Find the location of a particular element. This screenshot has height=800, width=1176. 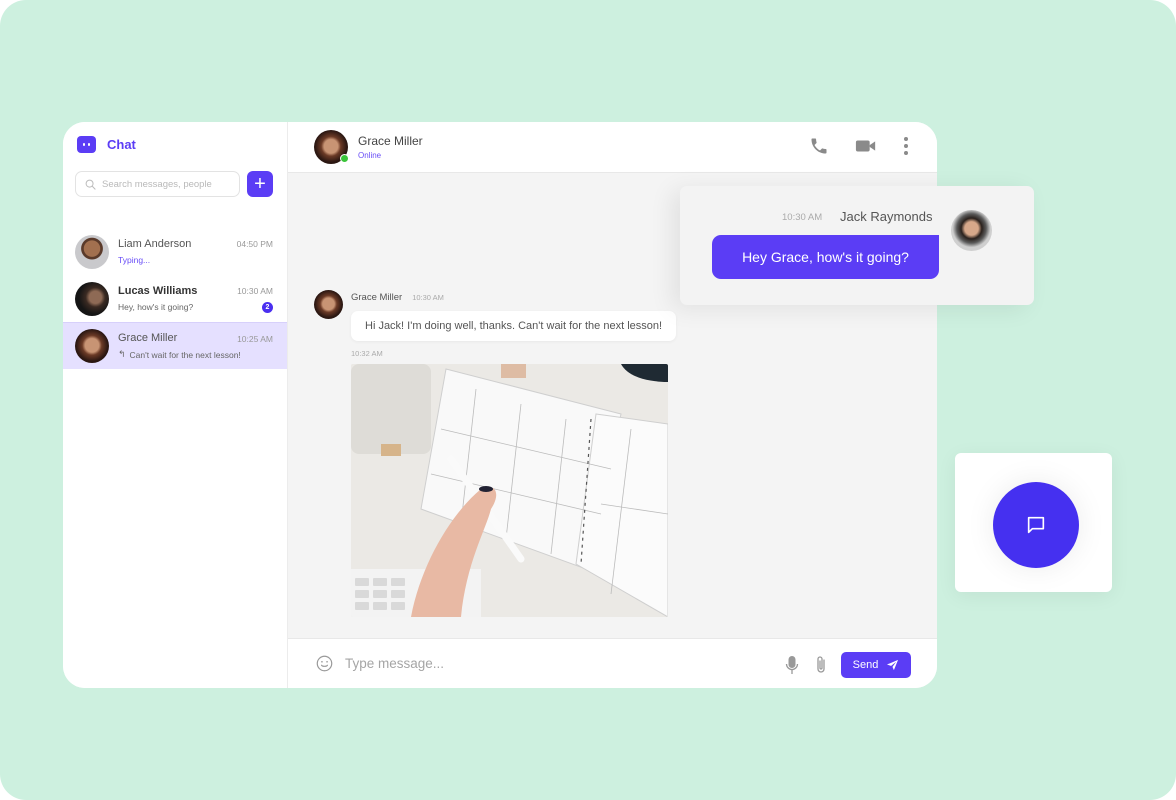

send-button: Send is located at coordinates (876, 665).